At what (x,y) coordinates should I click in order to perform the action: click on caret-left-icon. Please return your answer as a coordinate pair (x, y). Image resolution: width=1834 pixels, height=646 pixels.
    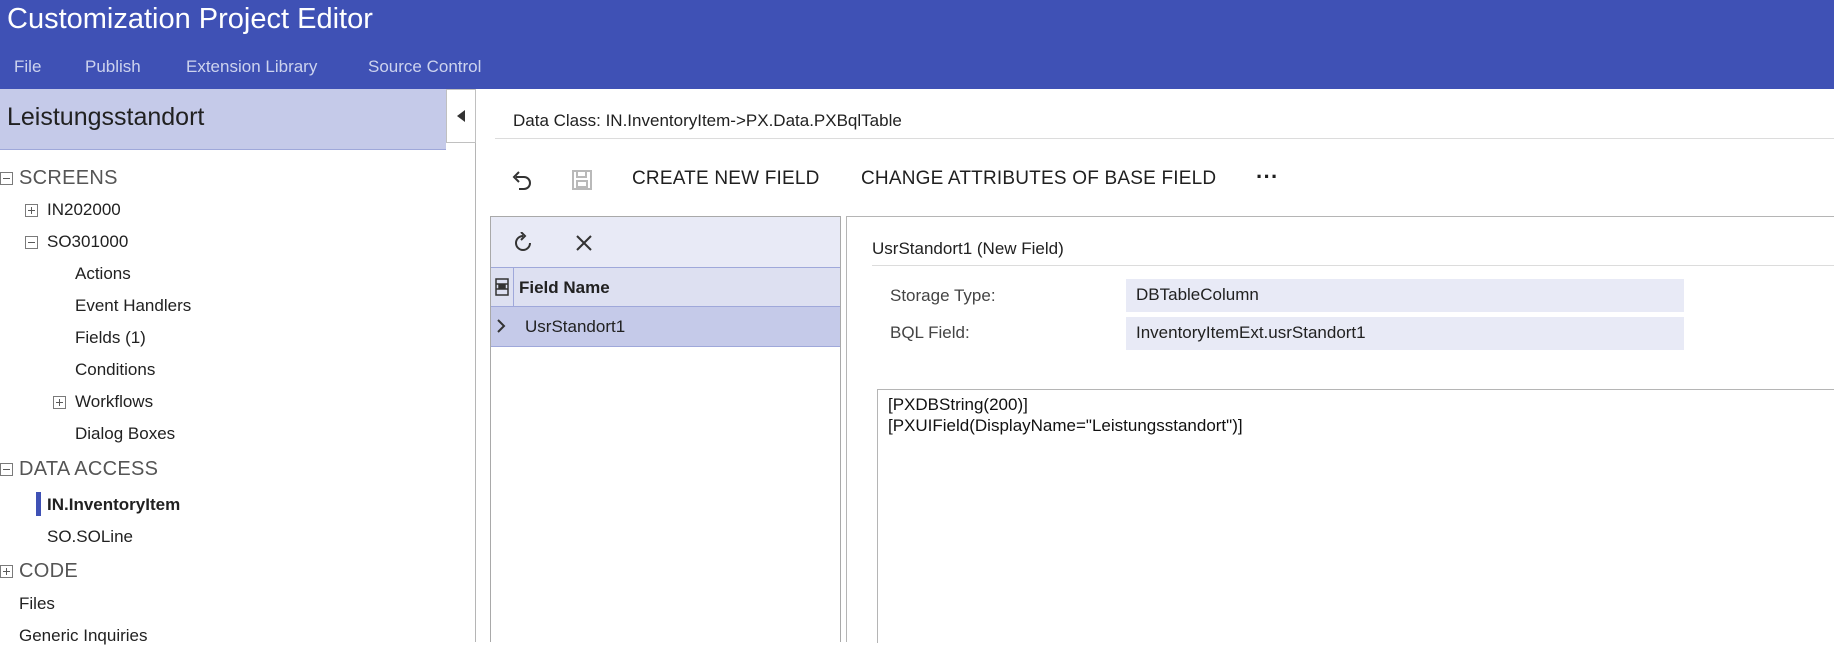
    Looking at the image, I should click on (461, 116).